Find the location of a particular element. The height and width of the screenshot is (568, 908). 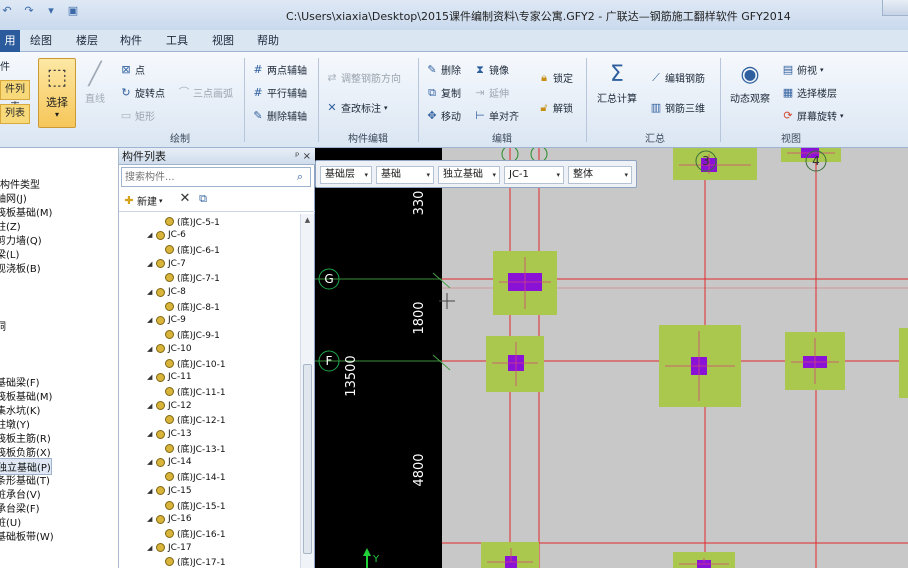

panel-pin-close-icon: ᵖ × is located at coordinates (303, 156).